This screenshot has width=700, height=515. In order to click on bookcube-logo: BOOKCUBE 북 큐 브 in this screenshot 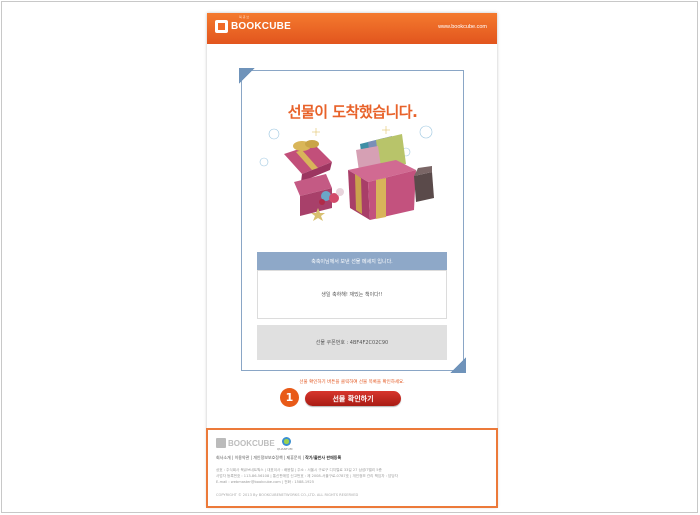, I will do `click(253, 24)`.